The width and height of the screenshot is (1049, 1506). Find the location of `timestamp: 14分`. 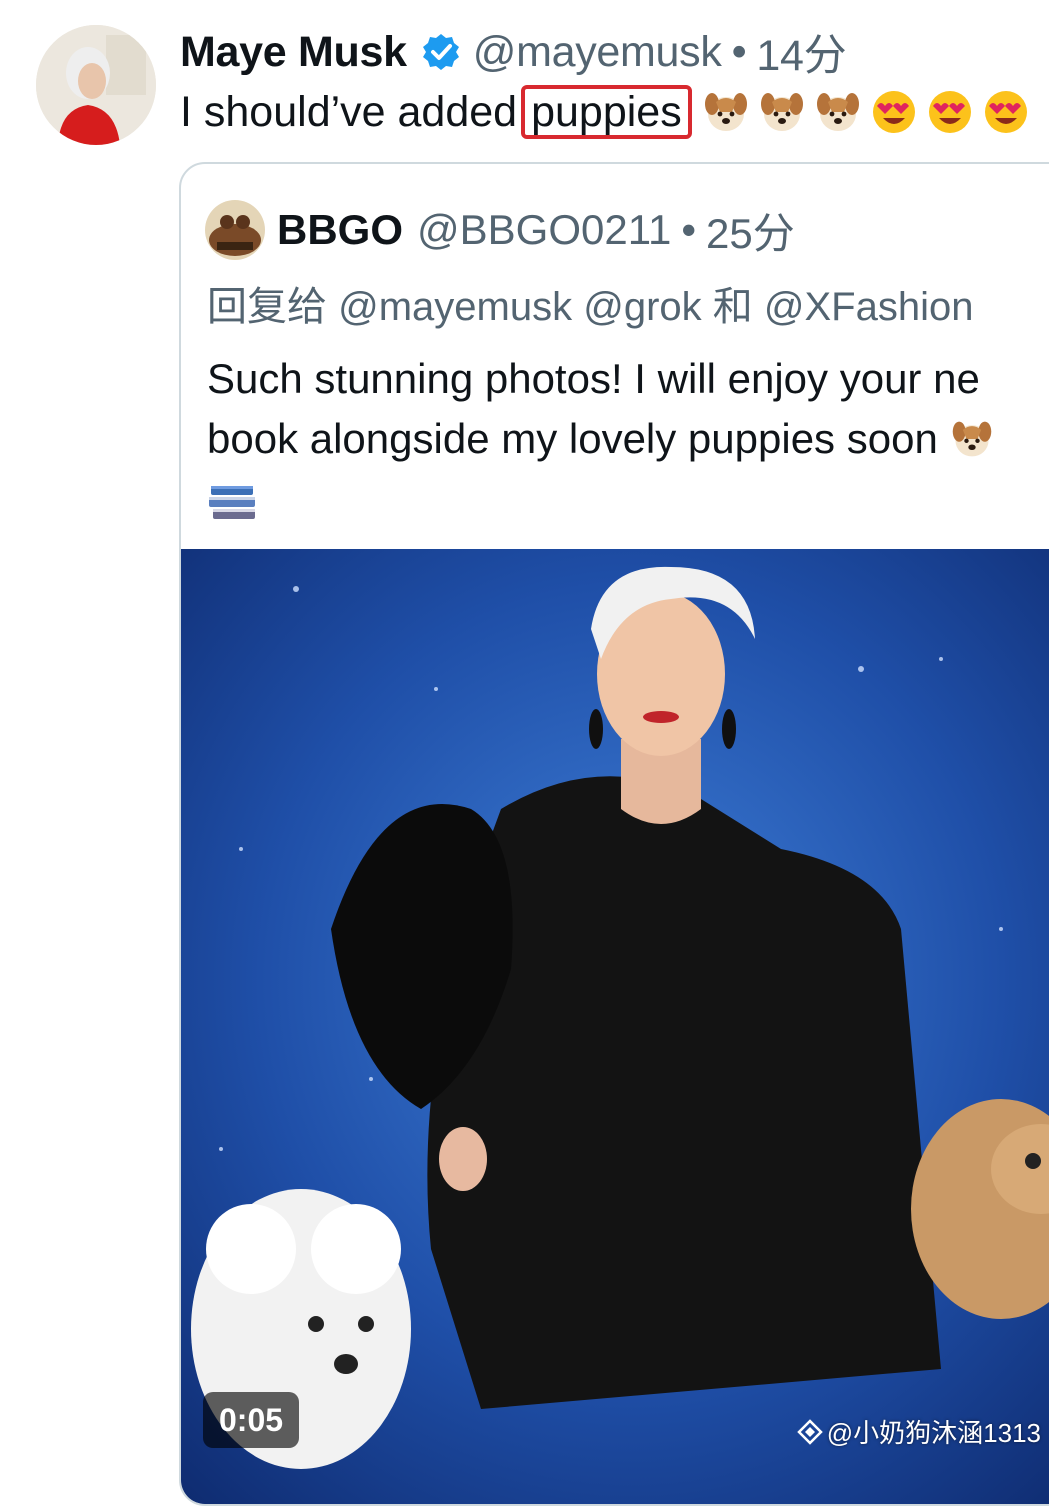

timestamp: 14分 is located at coordinates (801, 52).